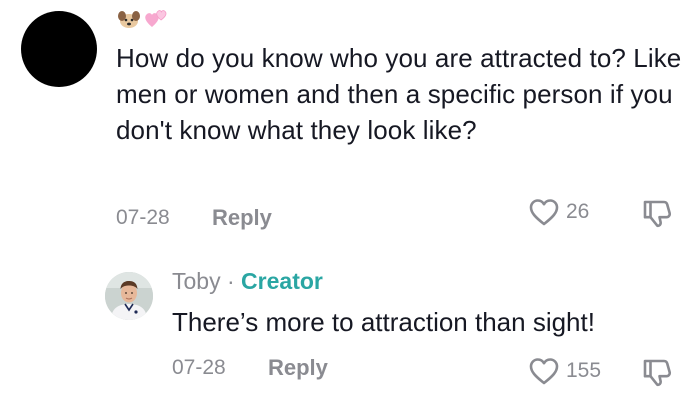 The width and height of the screenshot is (700, 407). What do you see at coordinates (584, 370) in the screenshot?
I see `reply-like-count: 155` at bounding box center [584, 370].